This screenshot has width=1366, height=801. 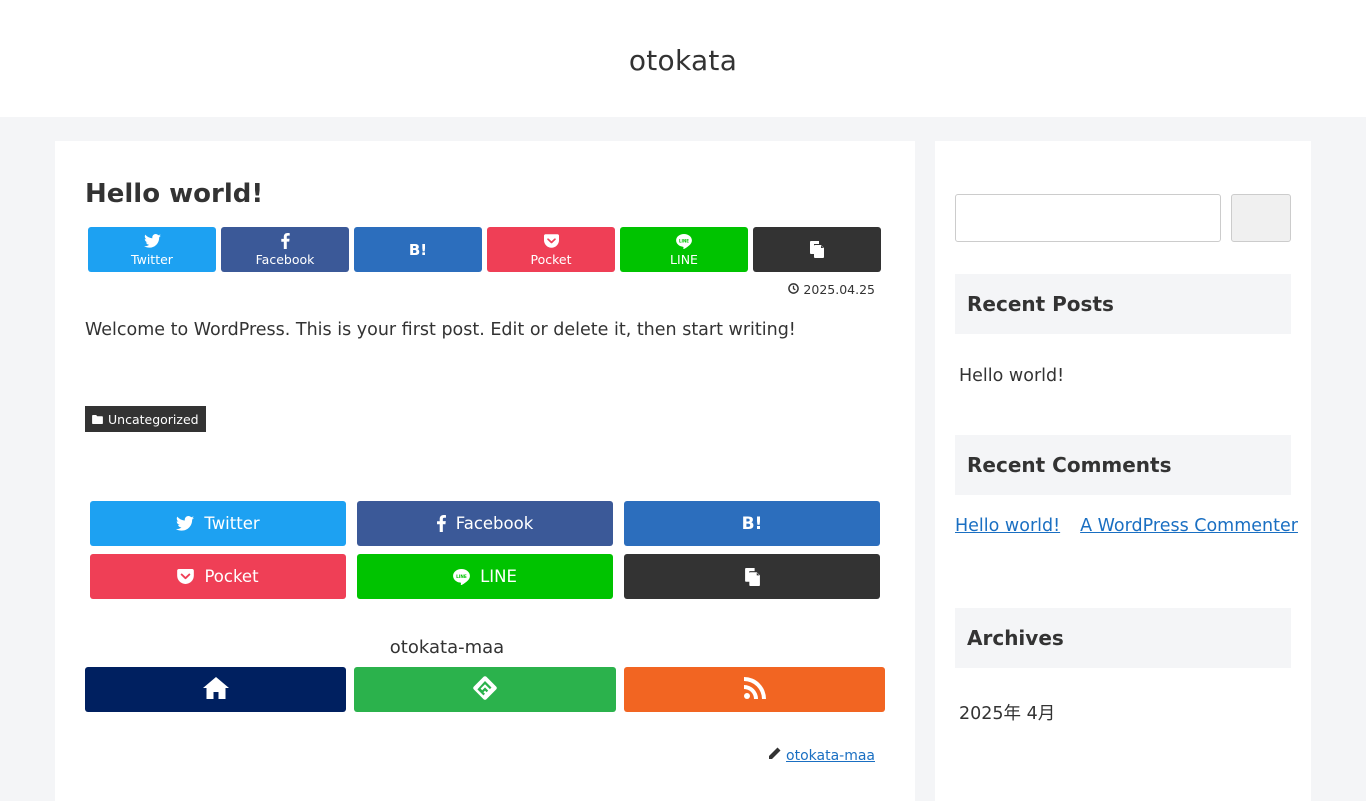 I want to click on site-title-link: otokata, so click(x=683, y=60).